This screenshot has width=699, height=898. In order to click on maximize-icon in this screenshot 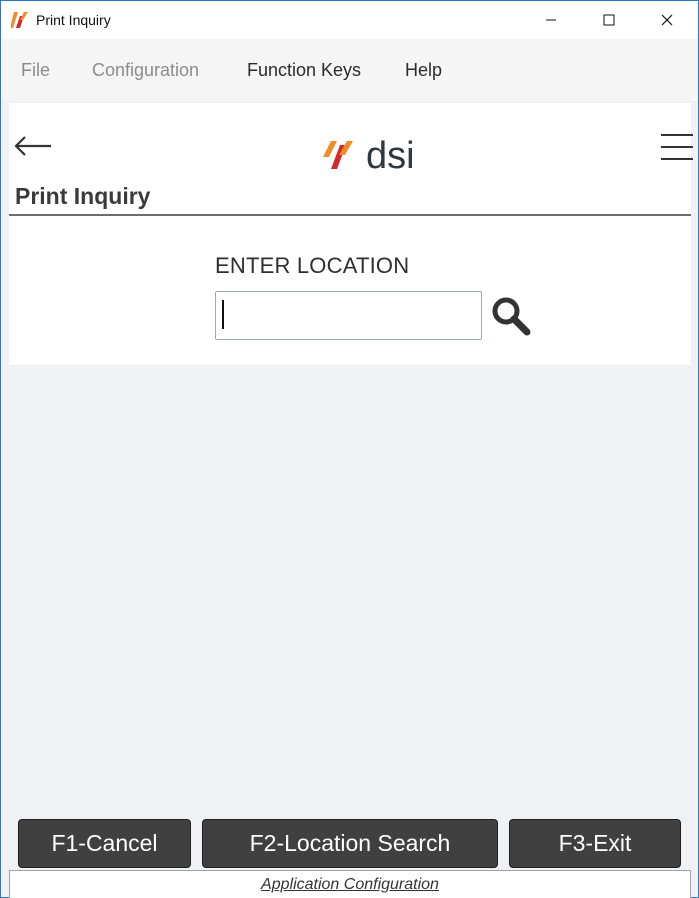, I will do `click(609, 20)`.